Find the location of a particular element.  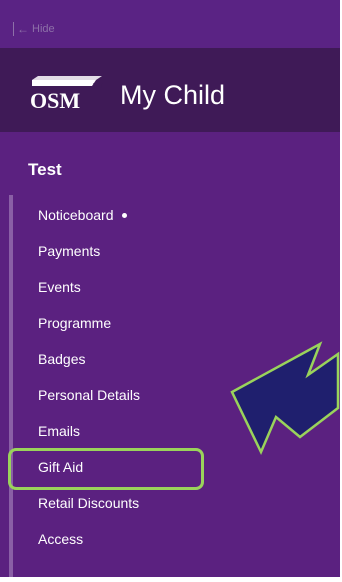

callout-arrow-icon is located at coordinates (285, 398).